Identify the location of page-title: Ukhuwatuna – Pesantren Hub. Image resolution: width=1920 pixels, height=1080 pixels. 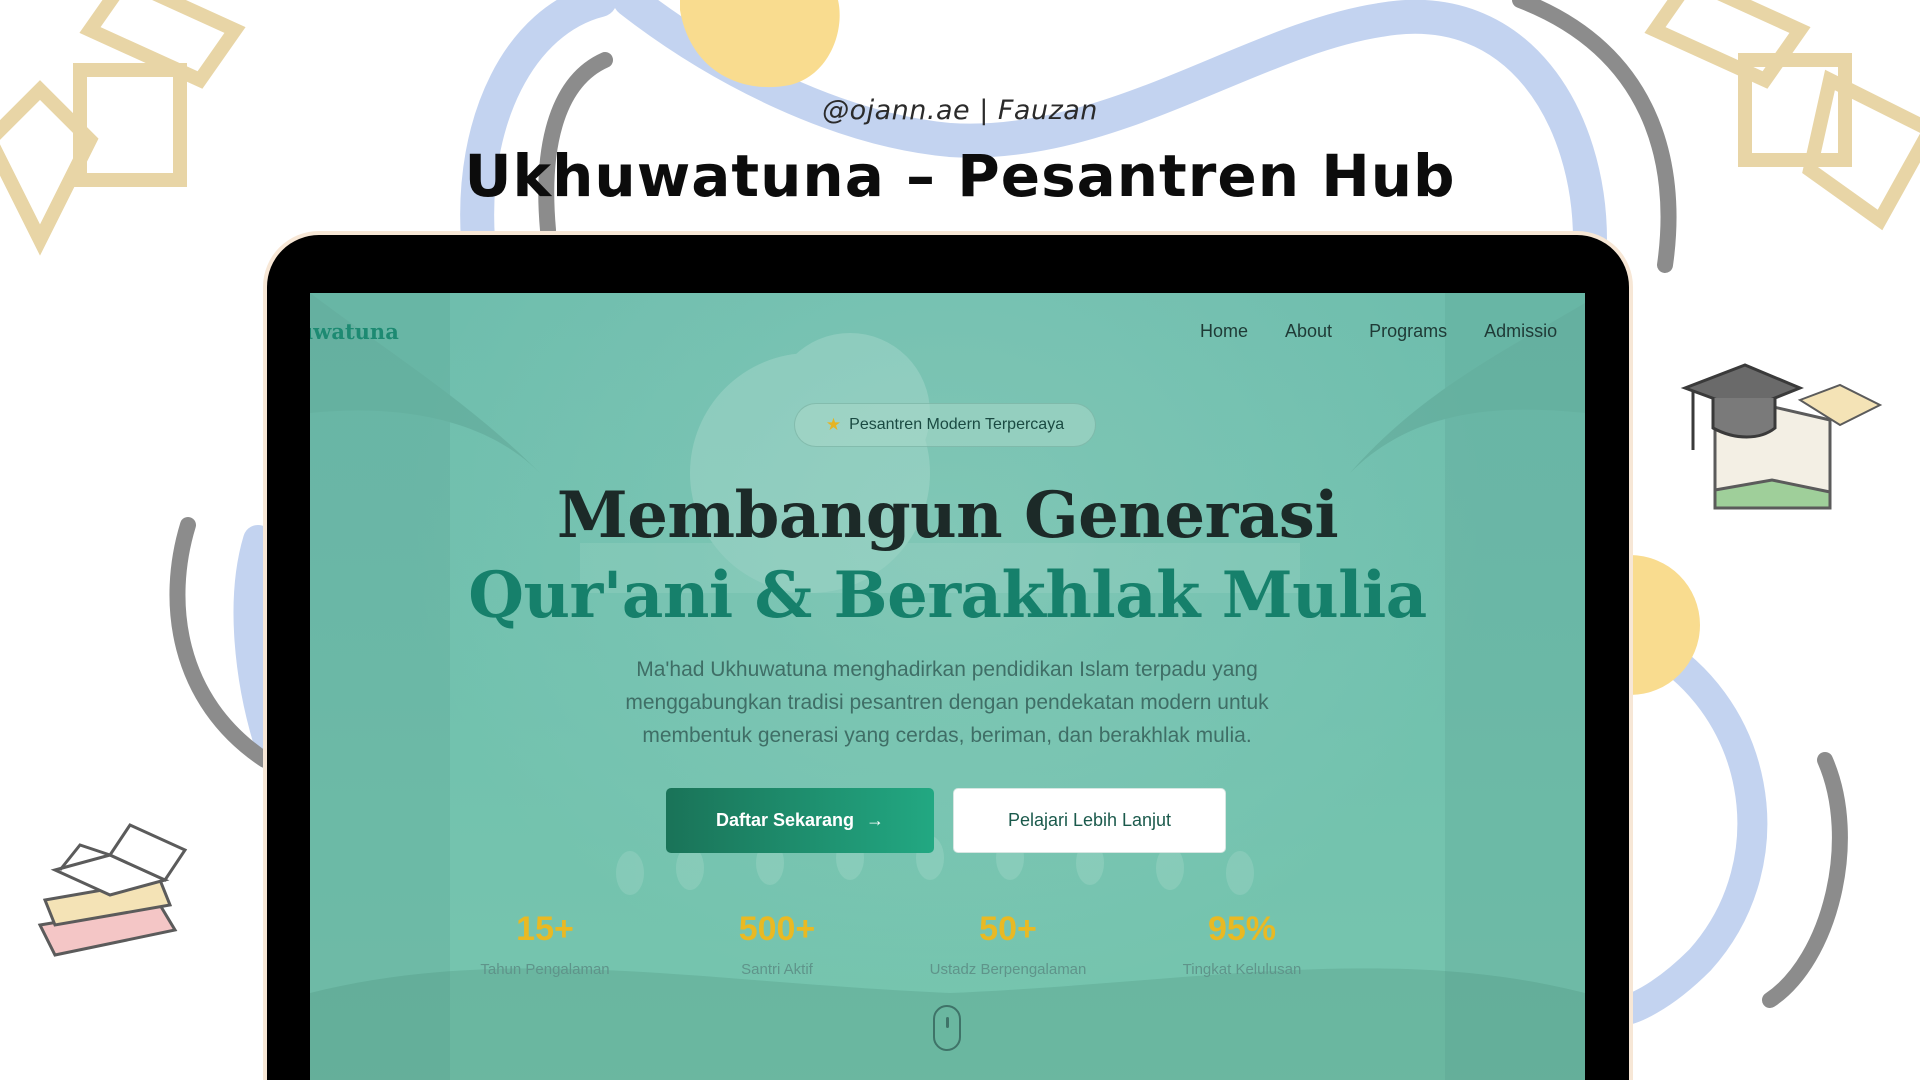
(960, 176).